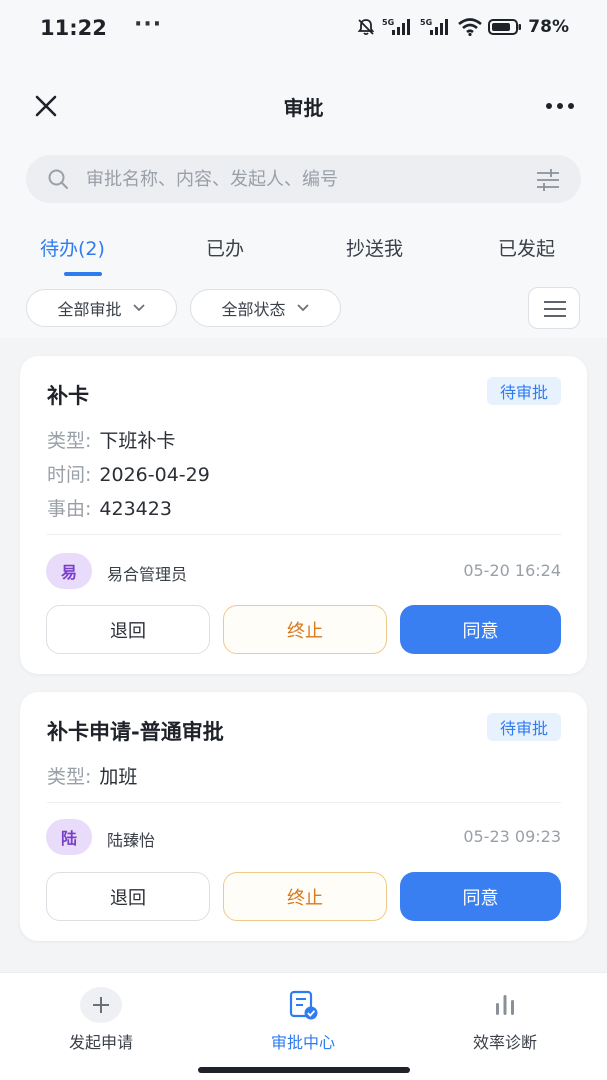 Image resolution: width=607 pixels, height=1080 pixels. I want to click on more-button, so click(560, 106).